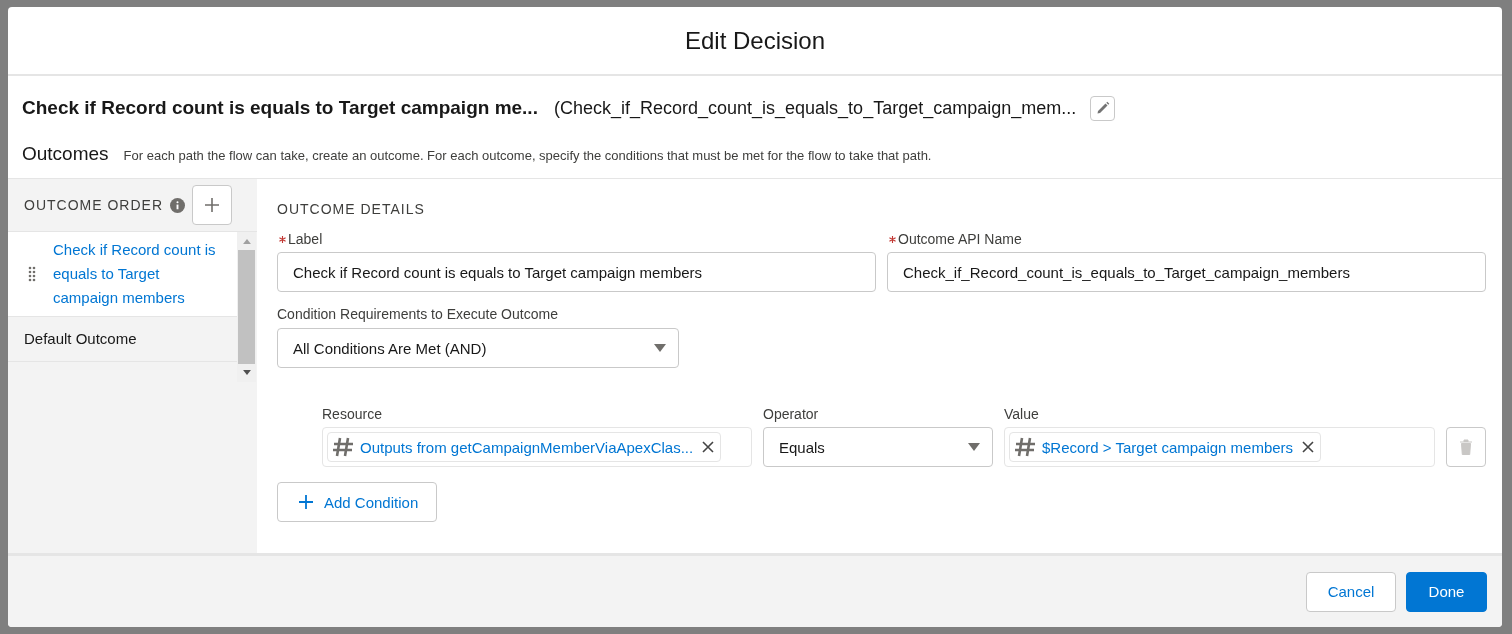 The width and height of the screenshot is (1512, 634). Describe the element at coordinates (177, 205) in the screenshot. I see `info-icon` at that location.